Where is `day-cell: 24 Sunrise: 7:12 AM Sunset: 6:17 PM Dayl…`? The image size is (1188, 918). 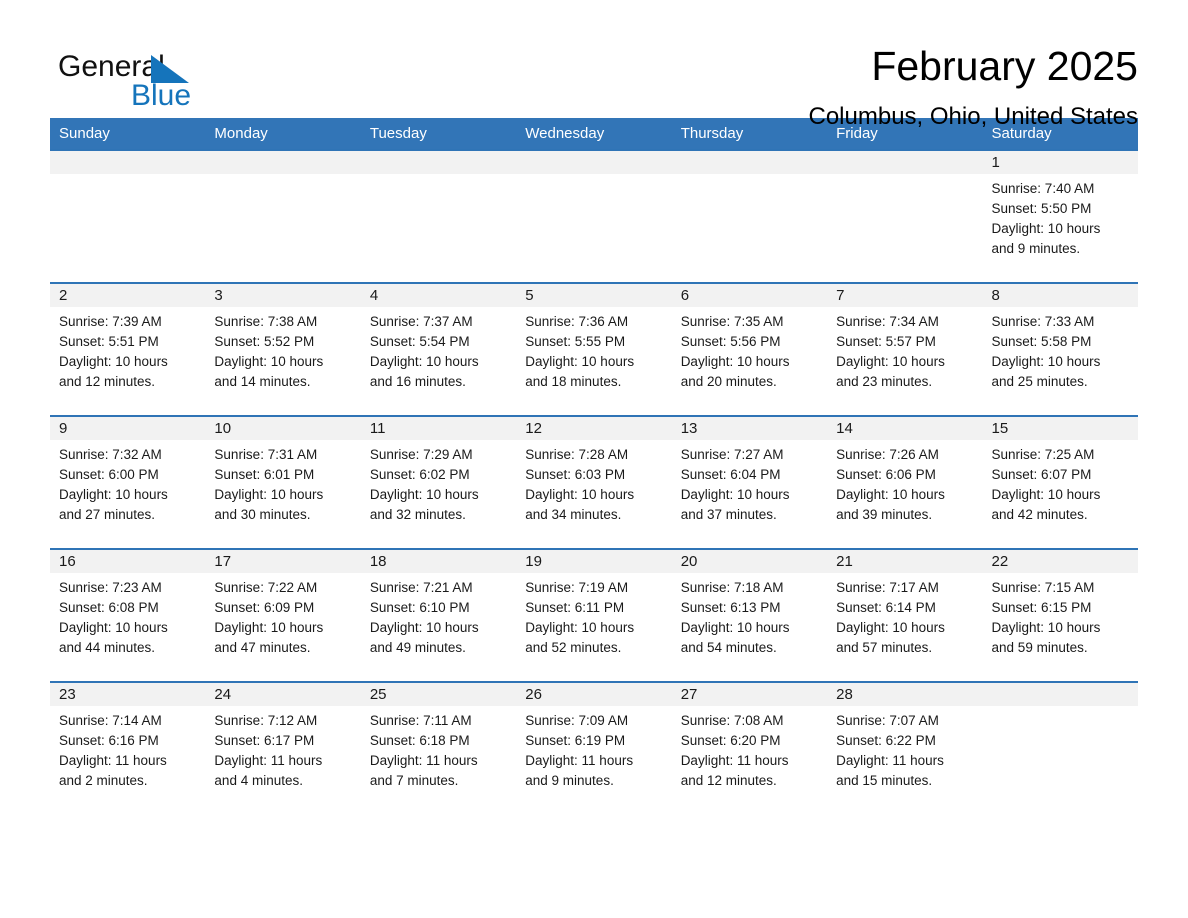
day-cell: 24 Sunrise: 7:12 AM Sunset: 6:17 PM Dayl… is located at coordinates (283, 748).